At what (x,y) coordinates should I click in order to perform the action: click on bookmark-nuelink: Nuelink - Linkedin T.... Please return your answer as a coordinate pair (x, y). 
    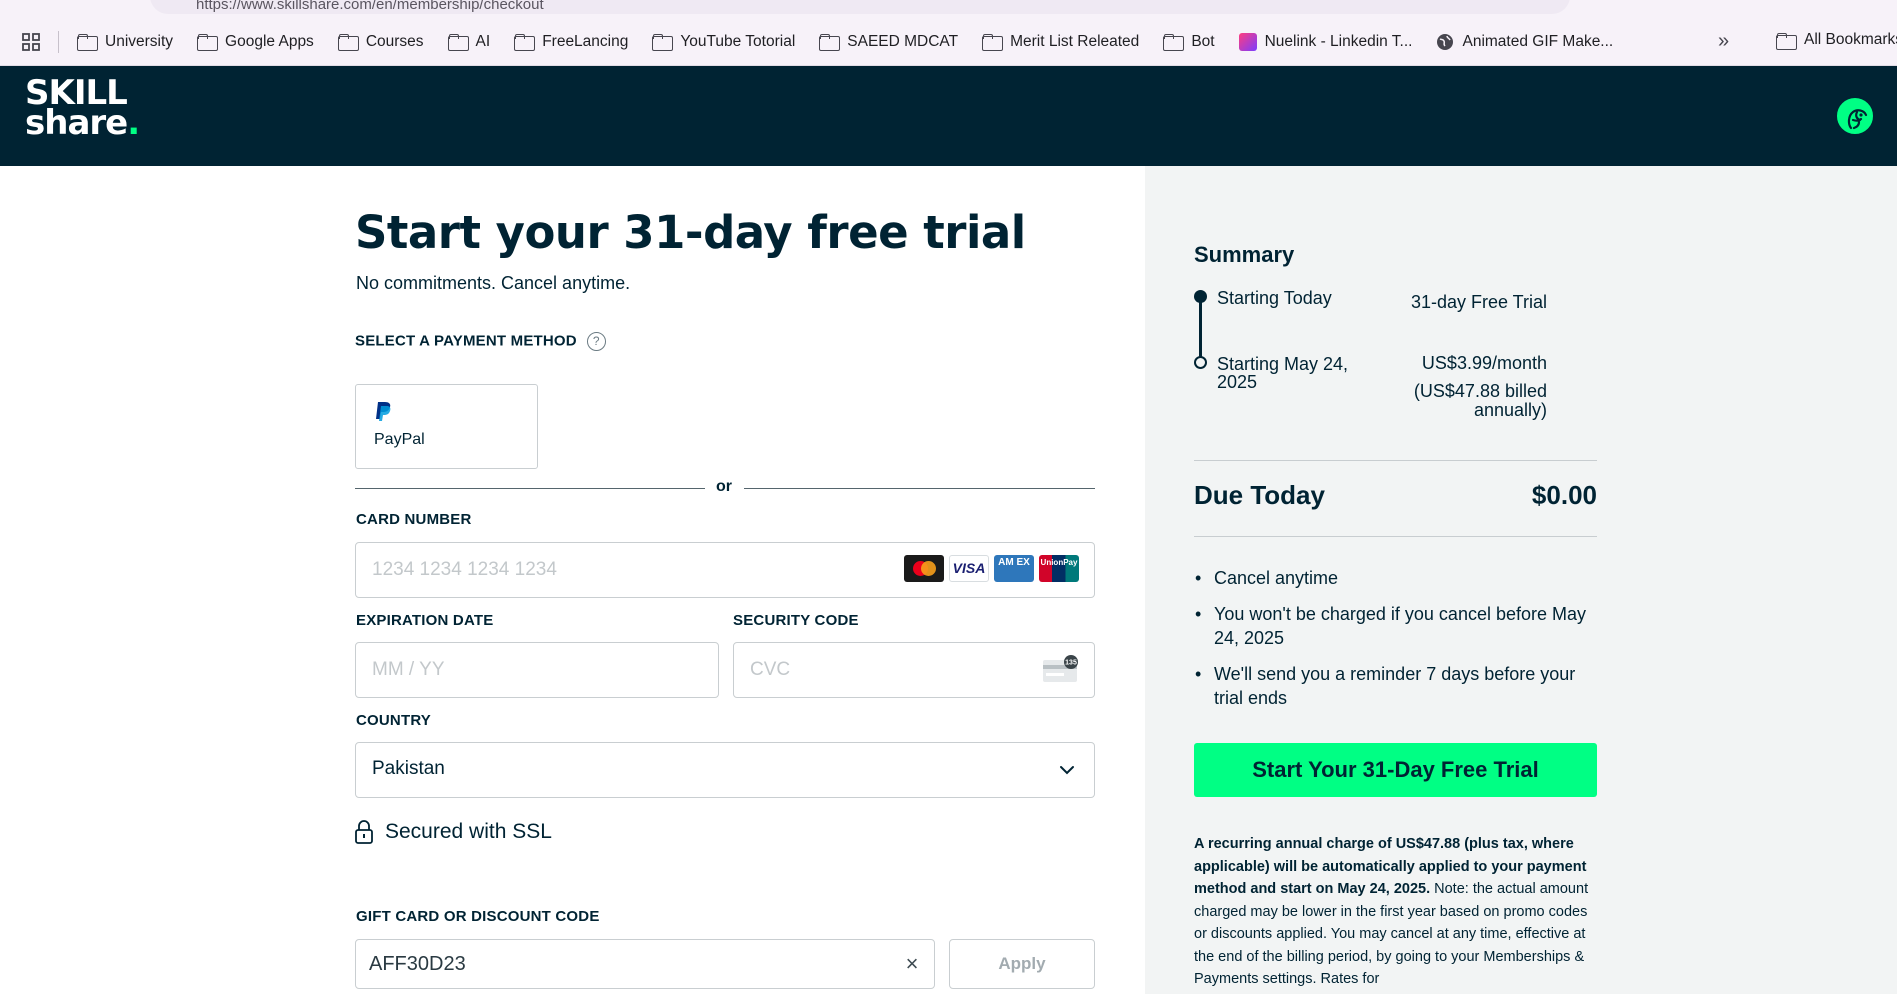
    Looking at the image, I should click on (1325, 41).